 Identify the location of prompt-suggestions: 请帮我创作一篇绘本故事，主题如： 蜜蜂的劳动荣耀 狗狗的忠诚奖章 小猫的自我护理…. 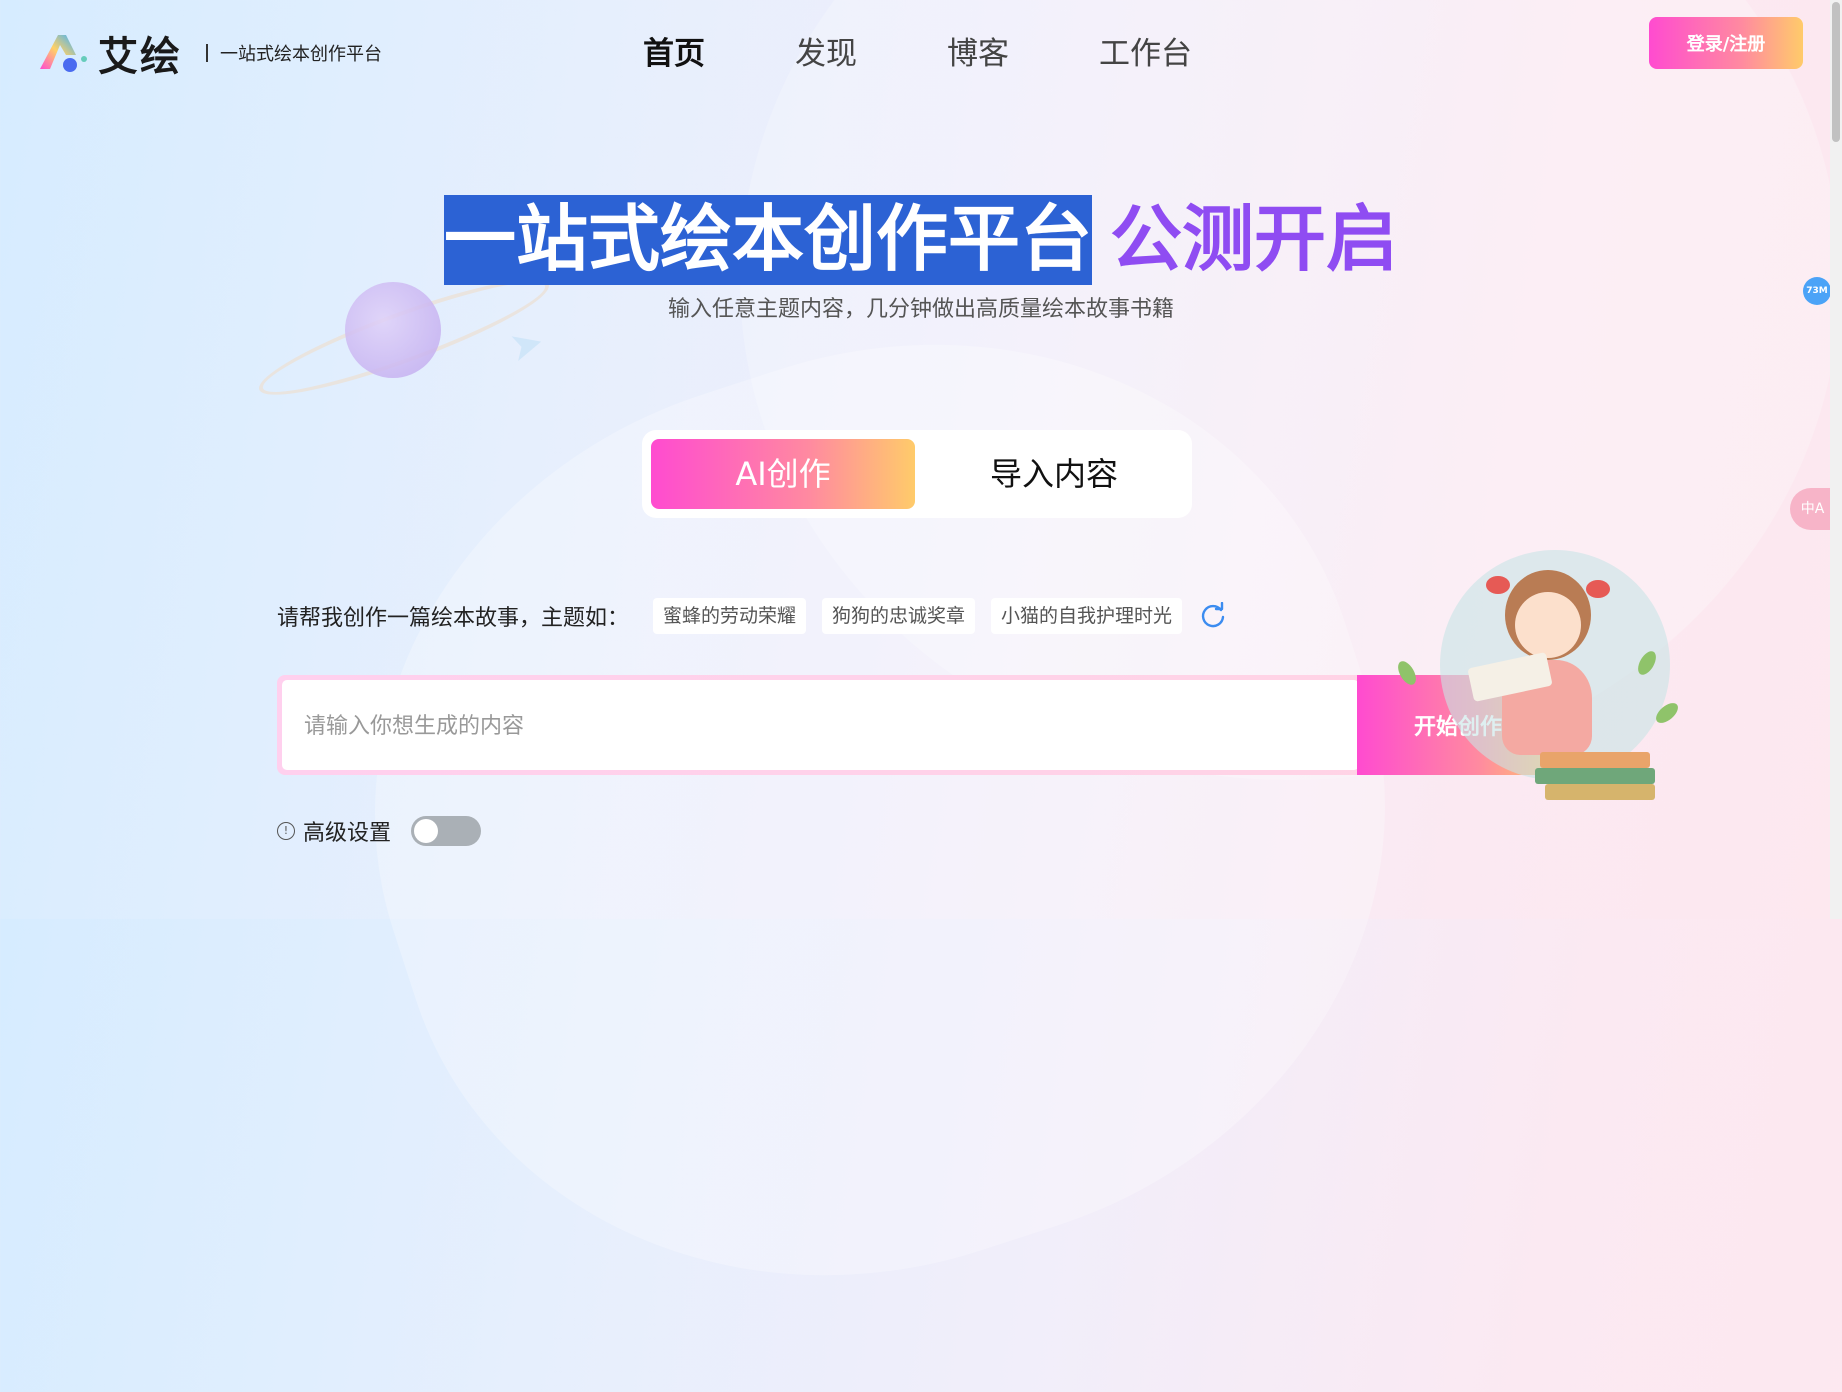
(752, 616).